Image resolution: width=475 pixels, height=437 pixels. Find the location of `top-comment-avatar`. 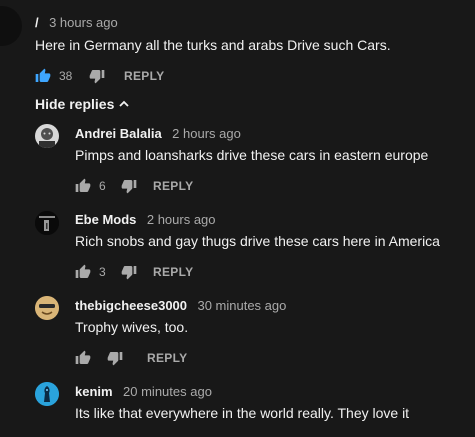

top-comment-avatar is located at coordinates (11, 26).